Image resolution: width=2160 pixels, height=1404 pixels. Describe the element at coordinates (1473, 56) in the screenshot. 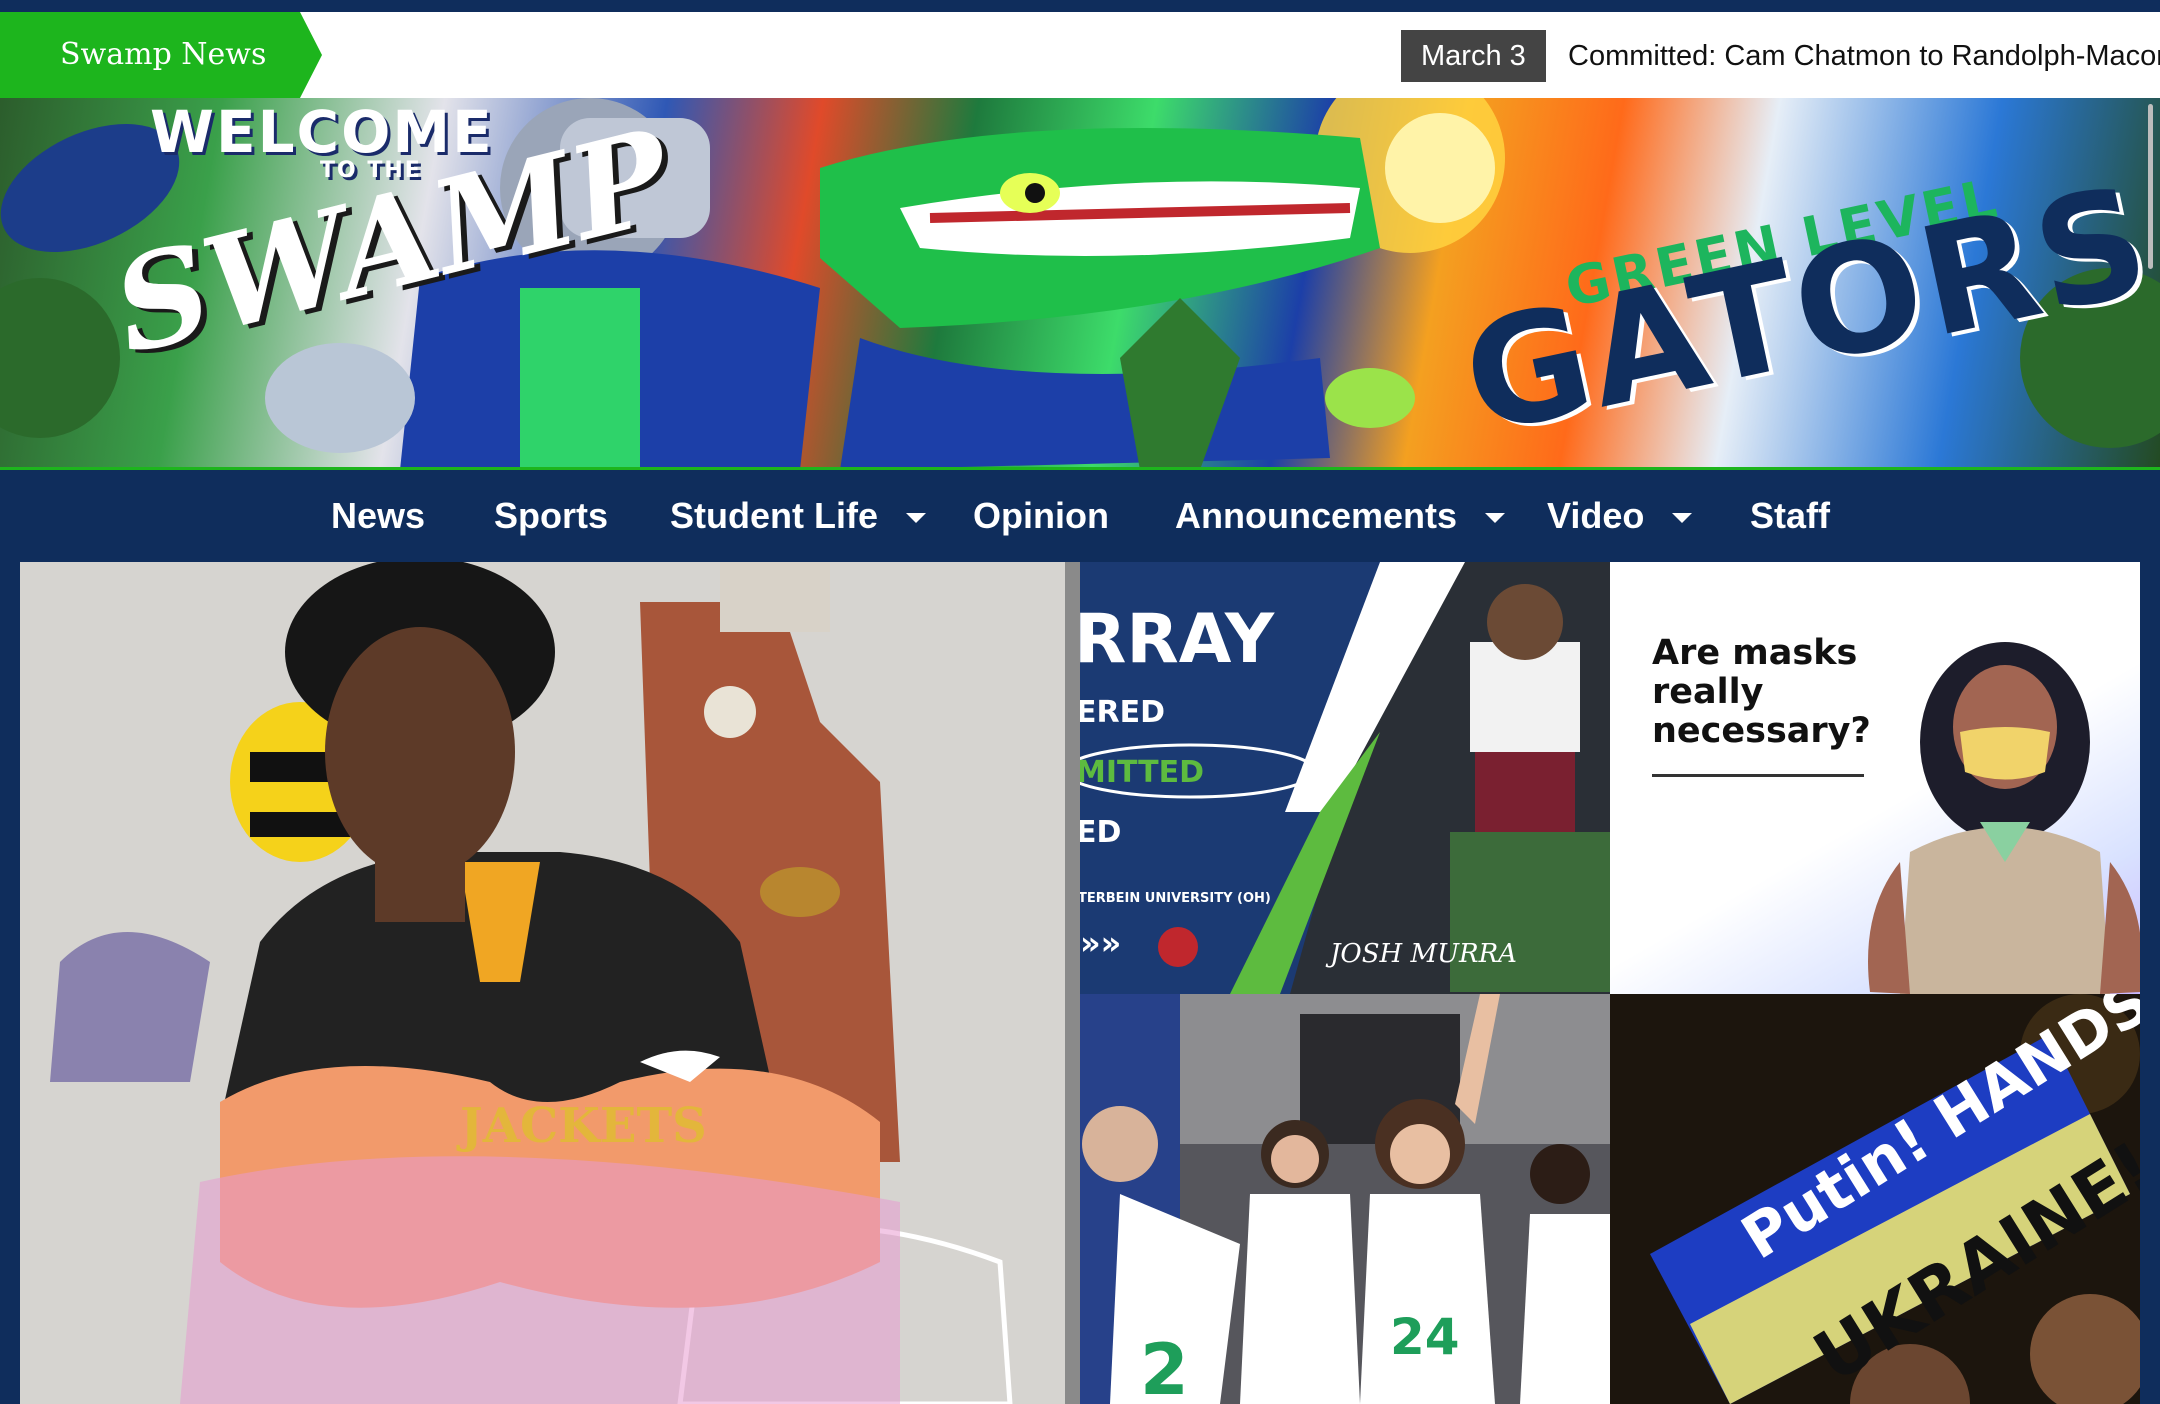

I see `ticker-date: March 3` at that location.